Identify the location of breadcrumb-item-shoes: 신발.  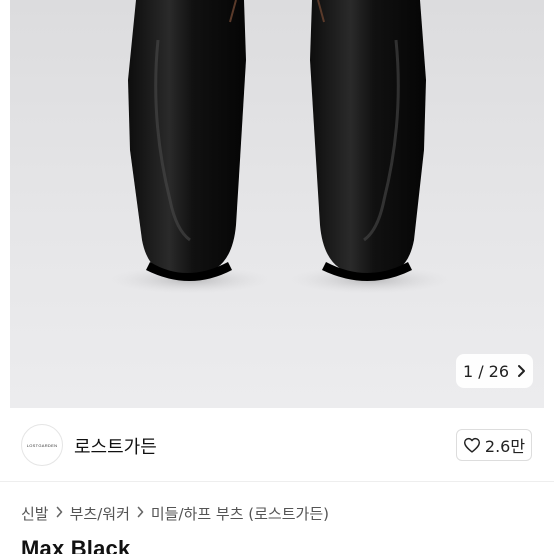
(35, 513).